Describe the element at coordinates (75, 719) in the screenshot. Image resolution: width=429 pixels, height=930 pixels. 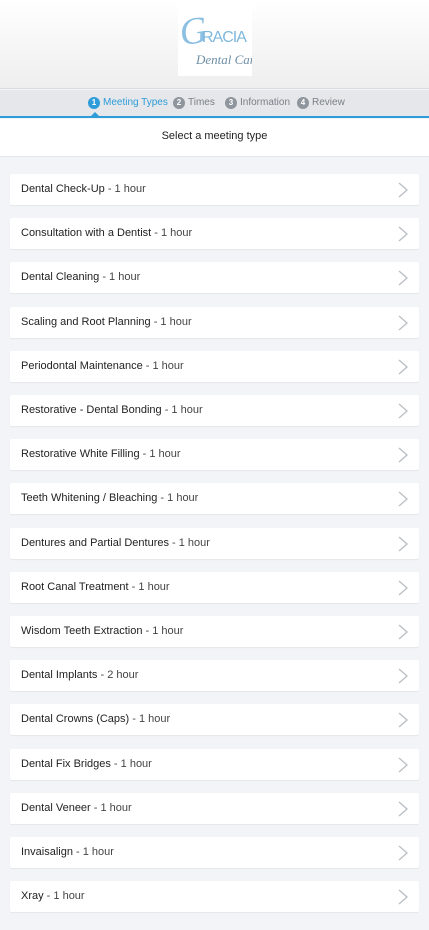
I see `meeting-type-name: Dental Crowns (Caps)` at that location.